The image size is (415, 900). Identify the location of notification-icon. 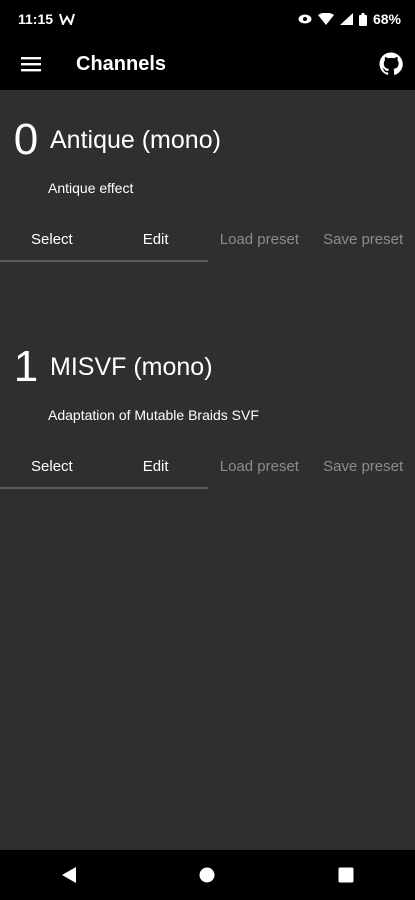
(67, 19).